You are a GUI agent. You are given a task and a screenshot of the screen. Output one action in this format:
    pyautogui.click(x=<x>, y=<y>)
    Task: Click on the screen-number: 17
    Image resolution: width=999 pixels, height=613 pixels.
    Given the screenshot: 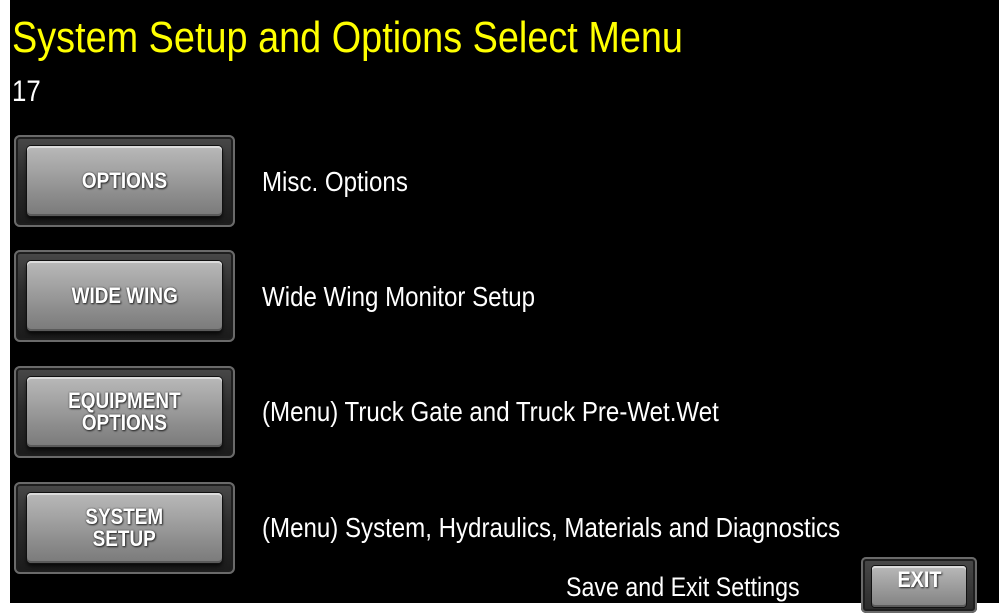 What is the action you would take?
    pyautogui.click(x=26, y=91)
    